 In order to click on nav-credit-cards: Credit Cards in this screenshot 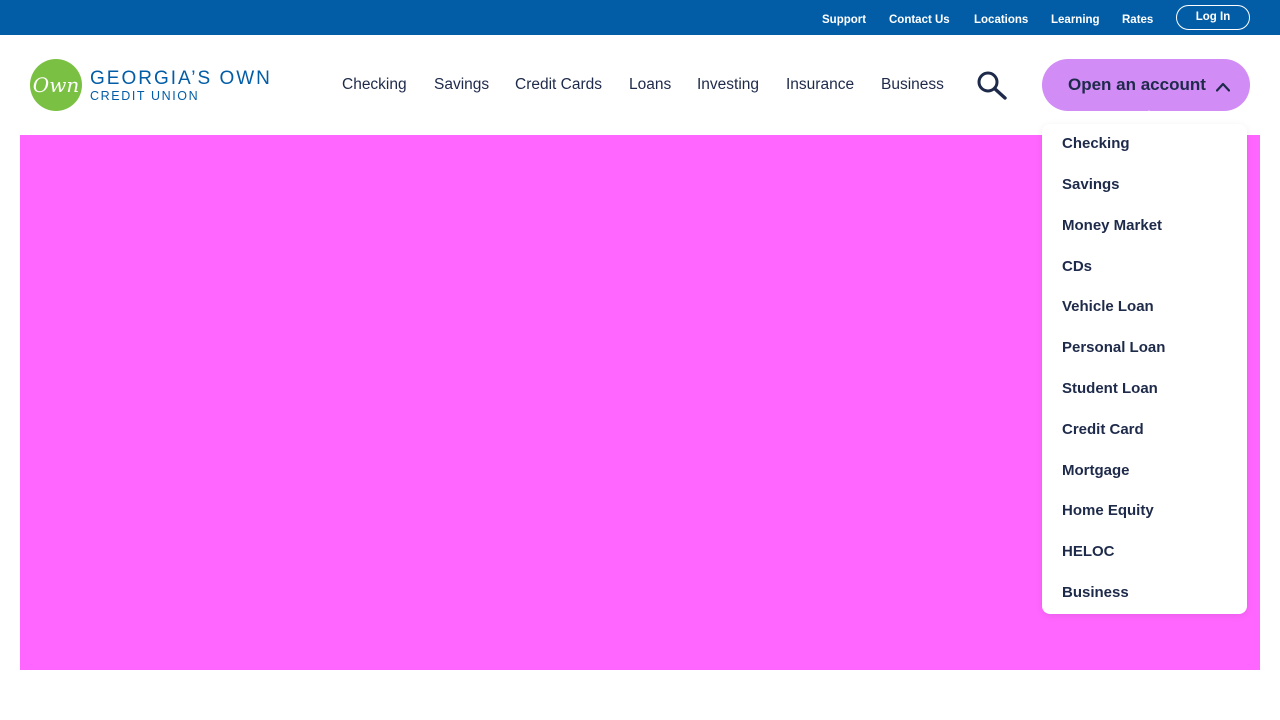, I will do `click(558, 85)`.